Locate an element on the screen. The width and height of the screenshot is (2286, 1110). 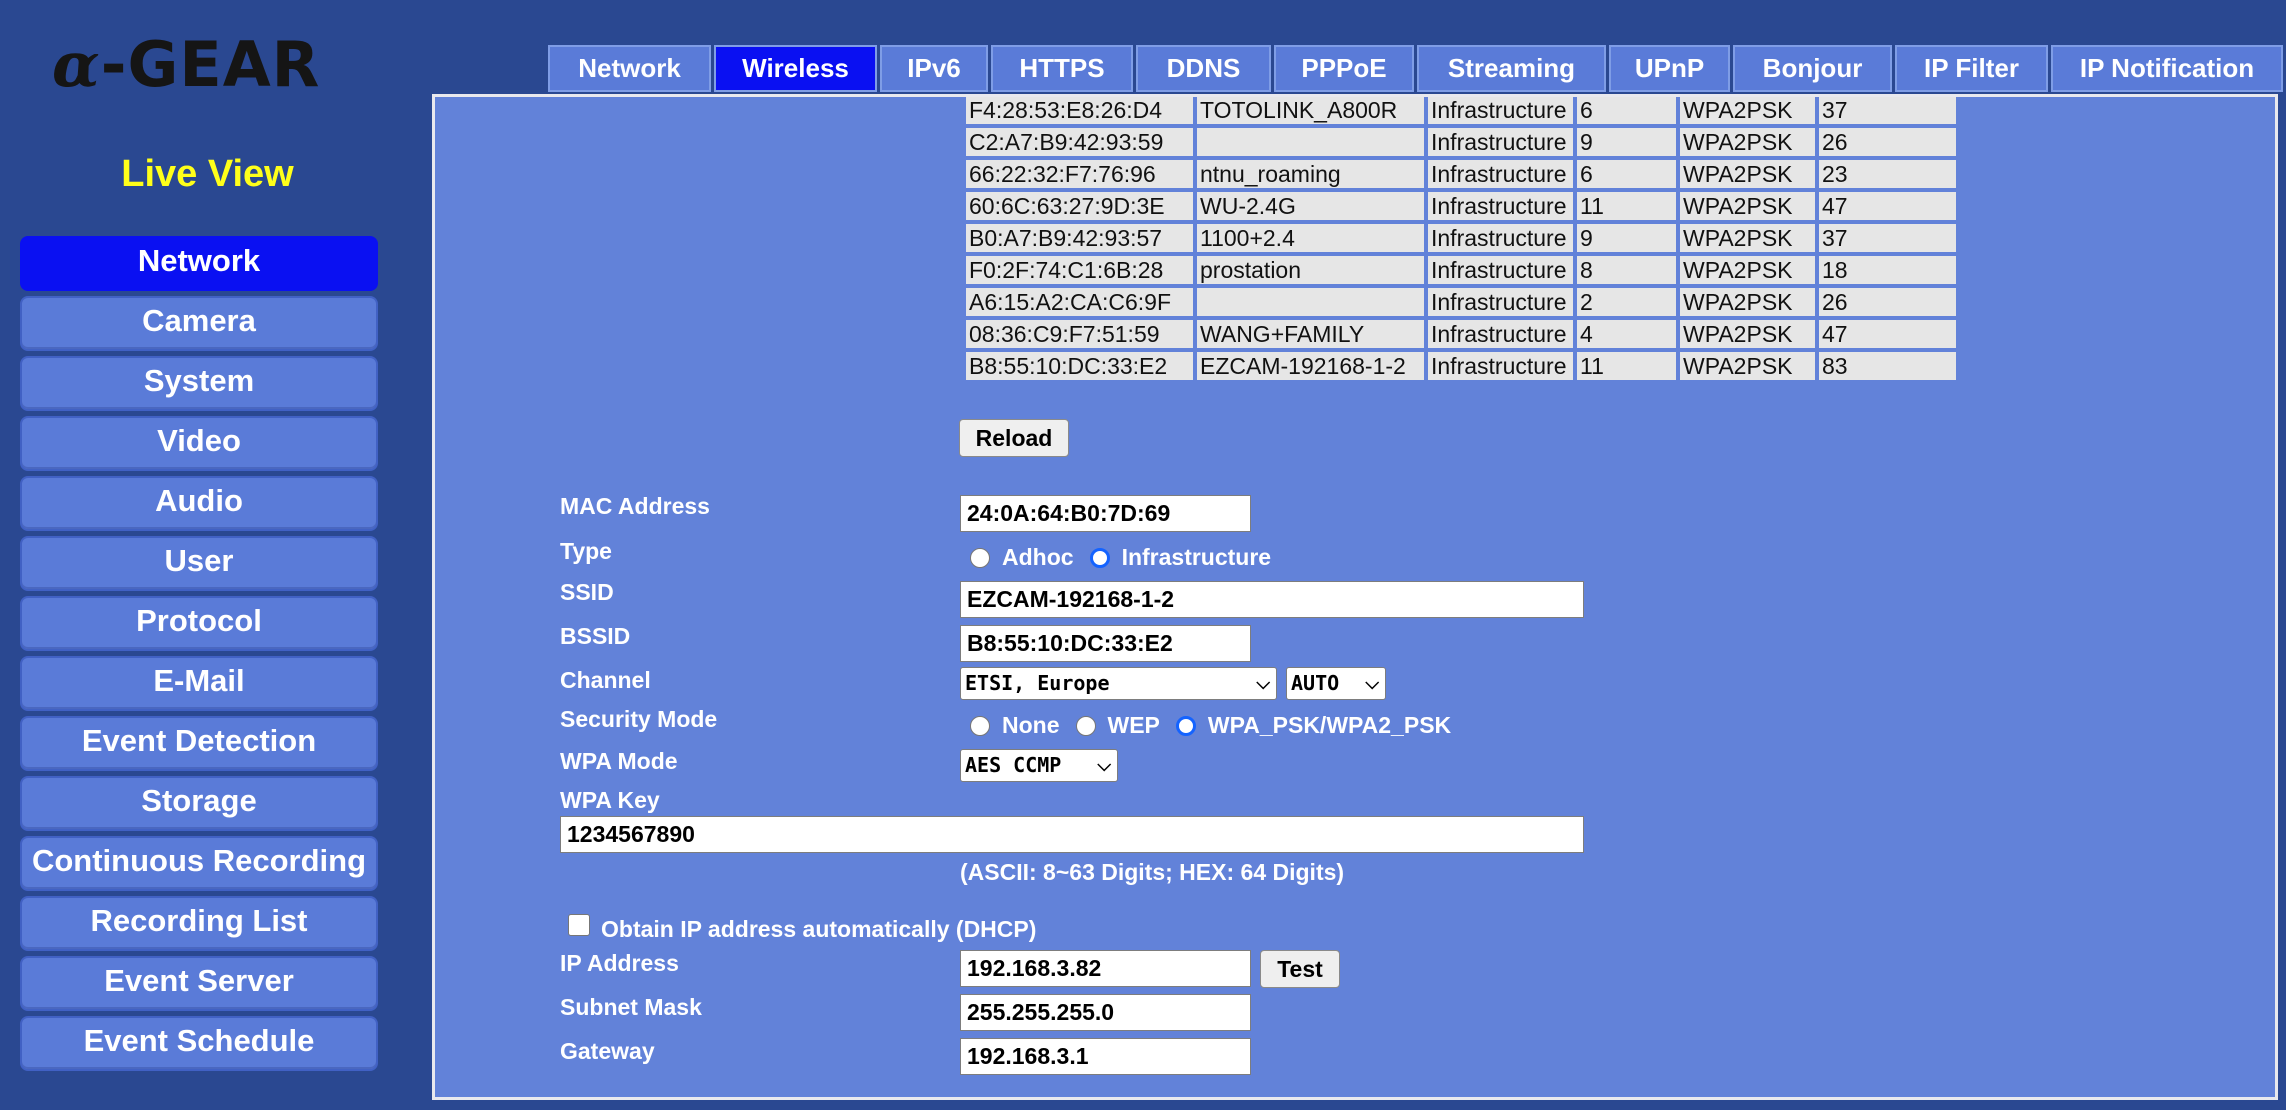
tab-ipv6: IPv6 is located at coordinates (934, 68).